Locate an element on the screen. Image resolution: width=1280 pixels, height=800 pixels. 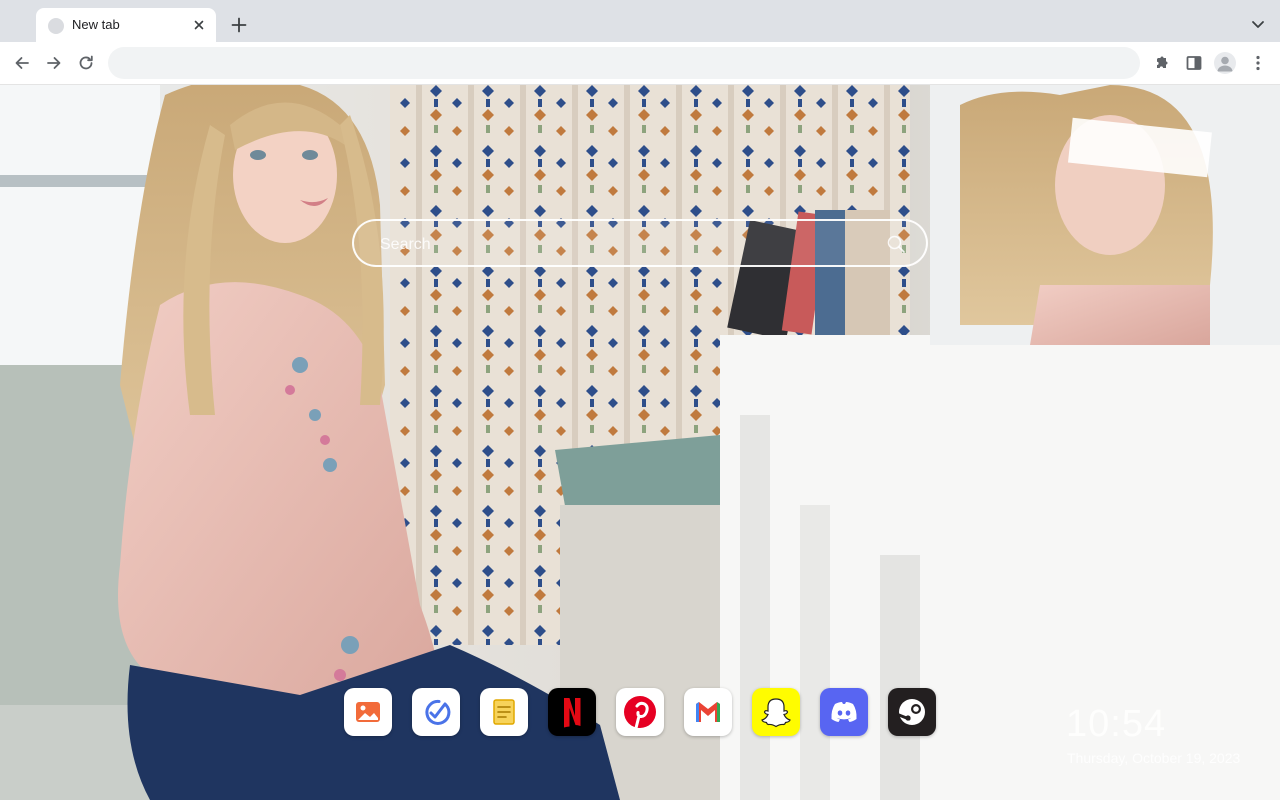
shortcut-netflix is located at coordinates (572, 712).